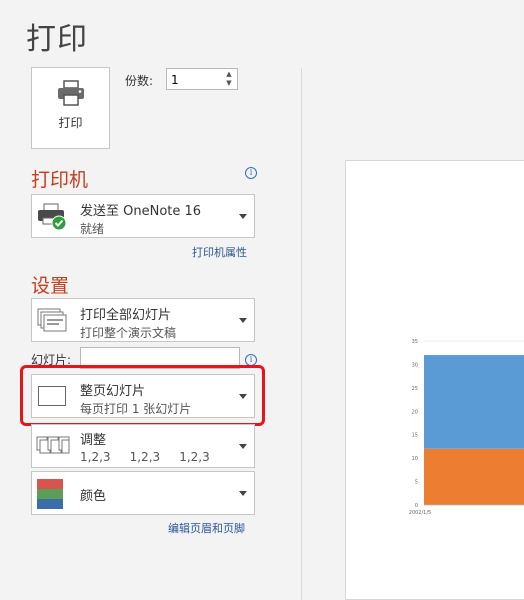  Describe the element at coordinates (415, 436) in the screenshot. I see `y-tick-label: 15` at that location.